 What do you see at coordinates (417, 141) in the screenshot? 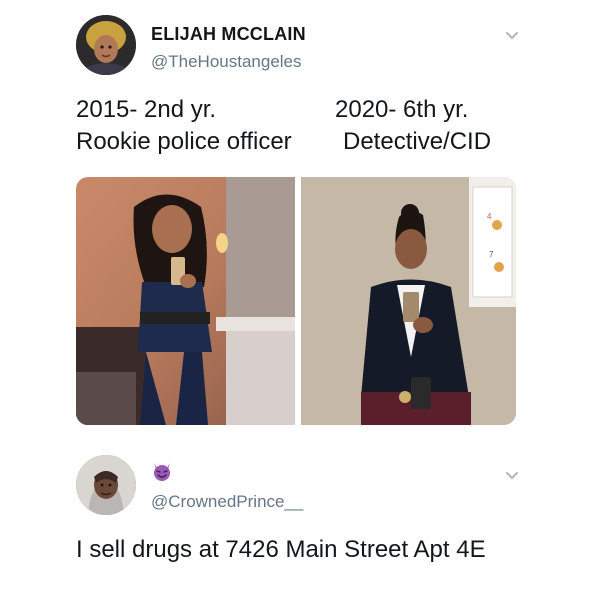
I see `caption-right-line2: Detective/CID` at bounding box center [417, 141].